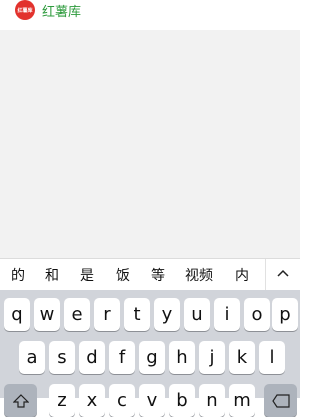 The height and width of the screenshot is (417, 320). Describe the element at coordinates (199, 275) in the screenshot. I see `candidate-item: 视频` at that location.